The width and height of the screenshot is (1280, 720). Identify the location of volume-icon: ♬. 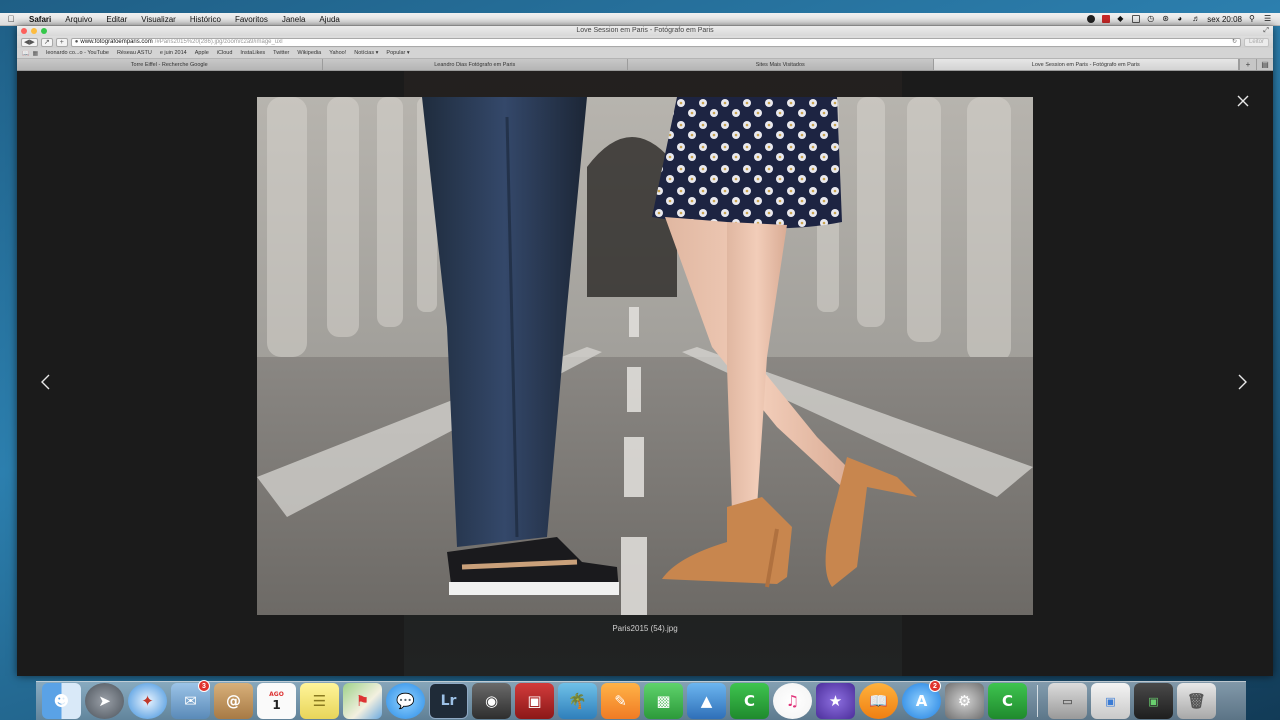
(1196, 19).